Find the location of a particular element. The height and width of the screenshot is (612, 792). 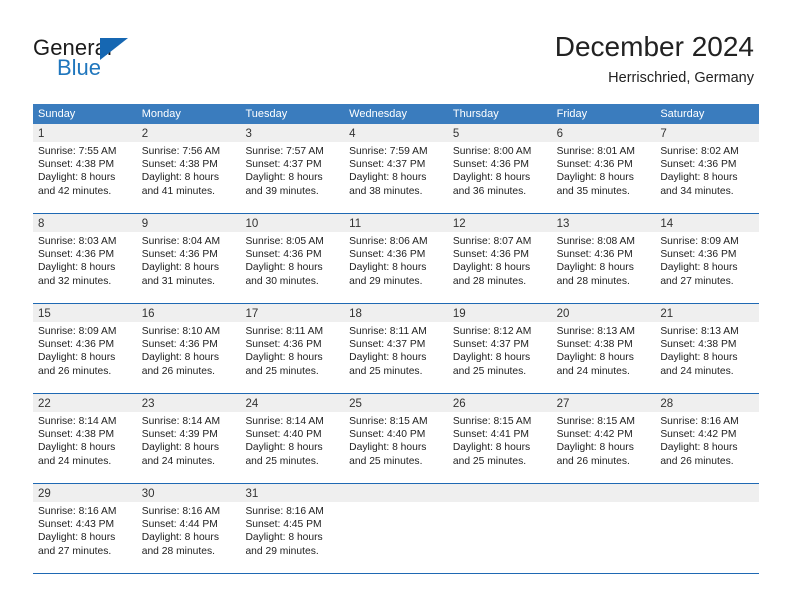

sunrise-time: Sunrise: 8:09 AM is located at coordinates (699, 241).